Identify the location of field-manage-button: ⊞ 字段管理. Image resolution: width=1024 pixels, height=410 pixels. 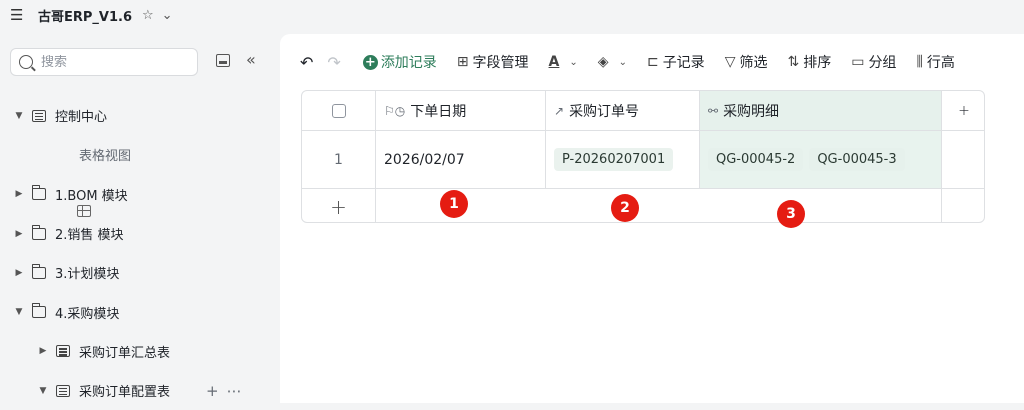
(493, 62).